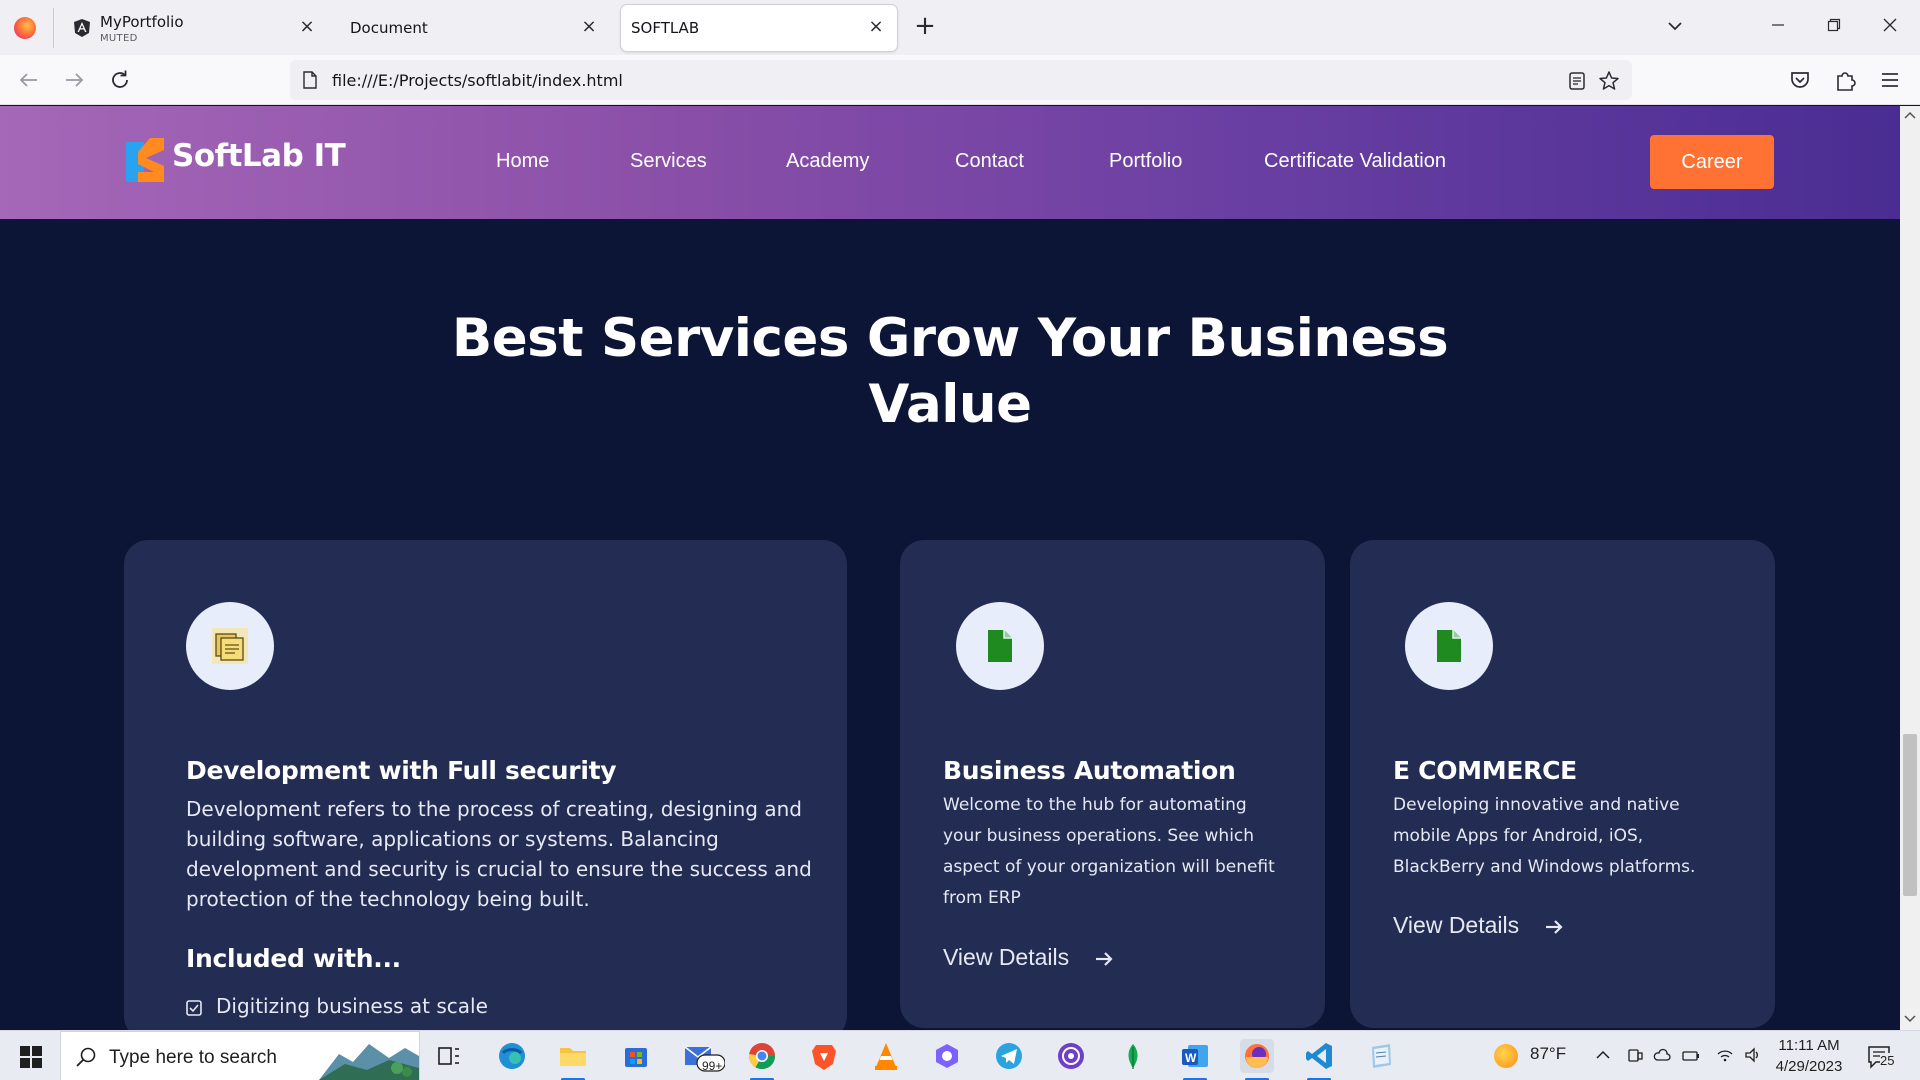 This screenshot has width=1920, height=1080. What do you see at coordinates (53, 28) in the screenshot?
I see `tab-divider` at bounding box center [53, 28].